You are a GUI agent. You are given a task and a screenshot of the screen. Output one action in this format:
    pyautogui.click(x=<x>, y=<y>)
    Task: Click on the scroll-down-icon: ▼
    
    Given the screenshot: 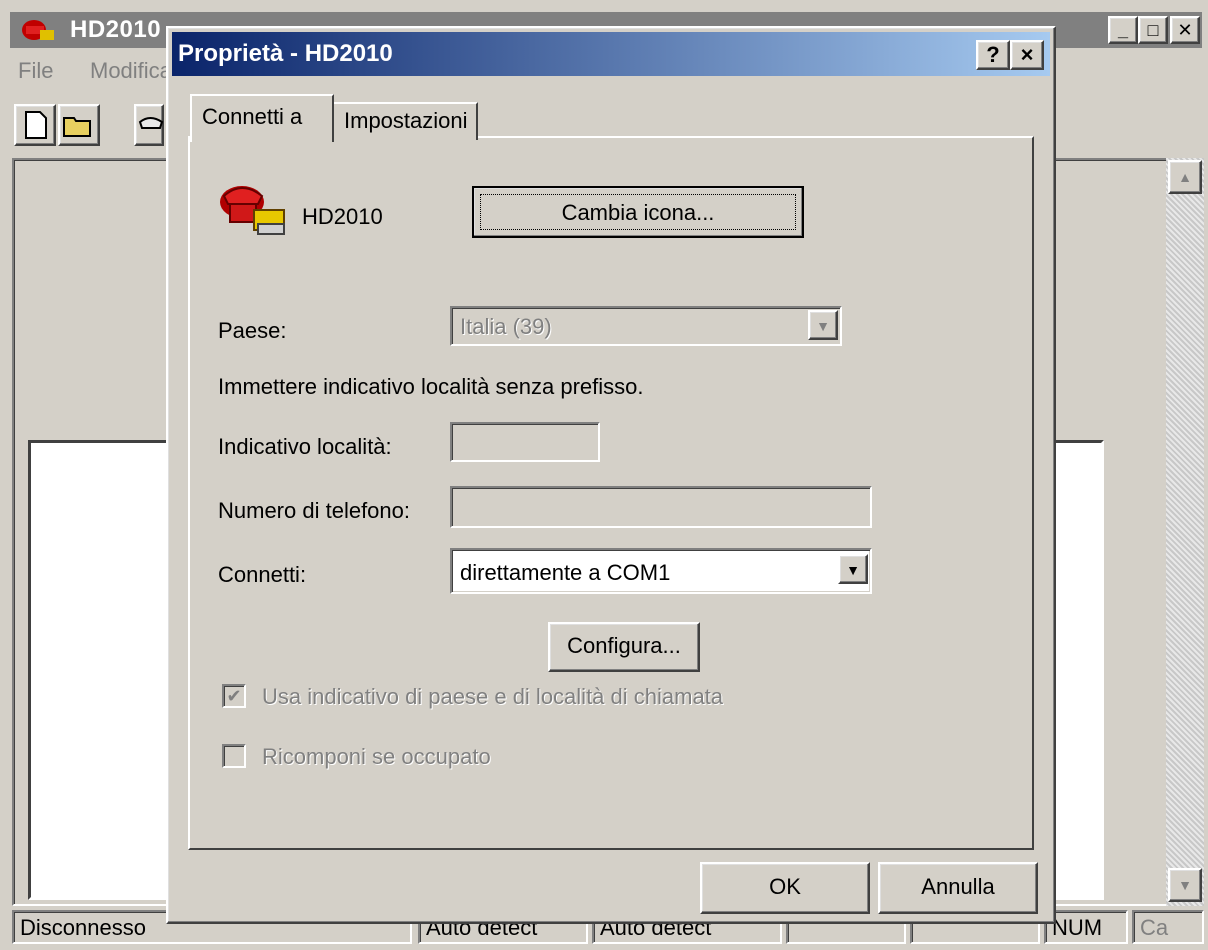 What is the action you would take?
    pyautogui.click(x=1185, y=885)
    